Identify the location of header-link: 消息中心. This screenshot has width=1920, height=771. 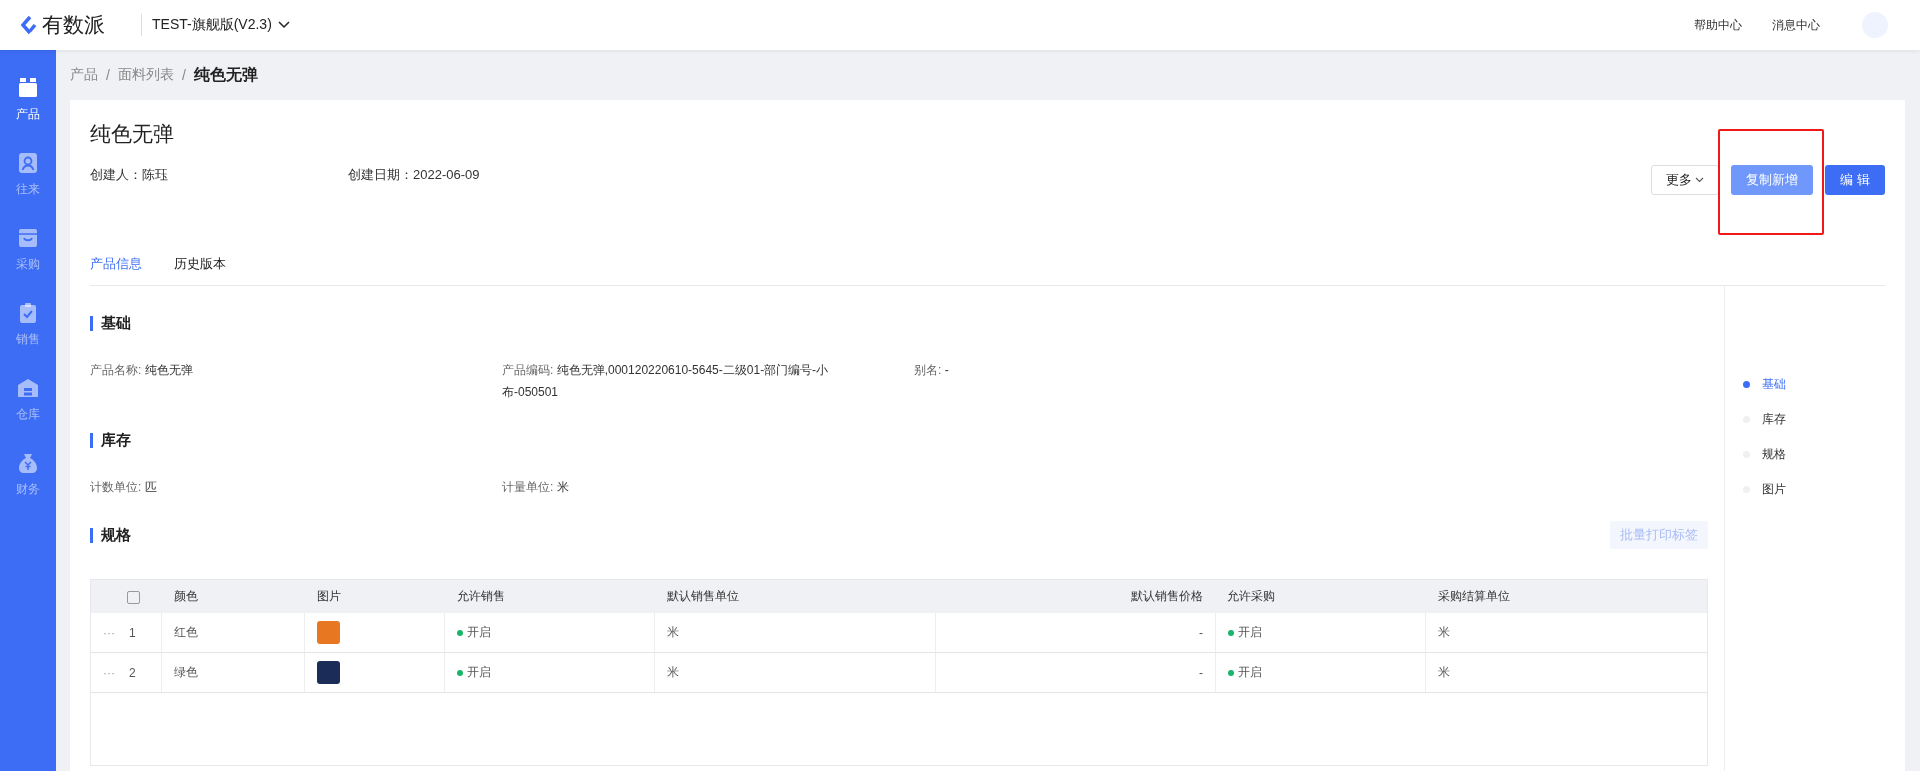
(1796, 25).